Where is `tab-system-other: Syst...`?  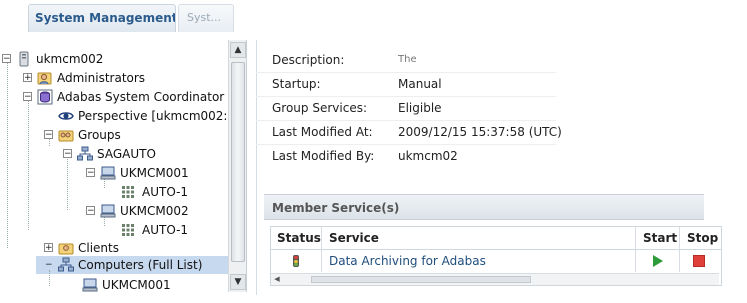
tab-system-other: Syst... is located at coordinates (206, 18).